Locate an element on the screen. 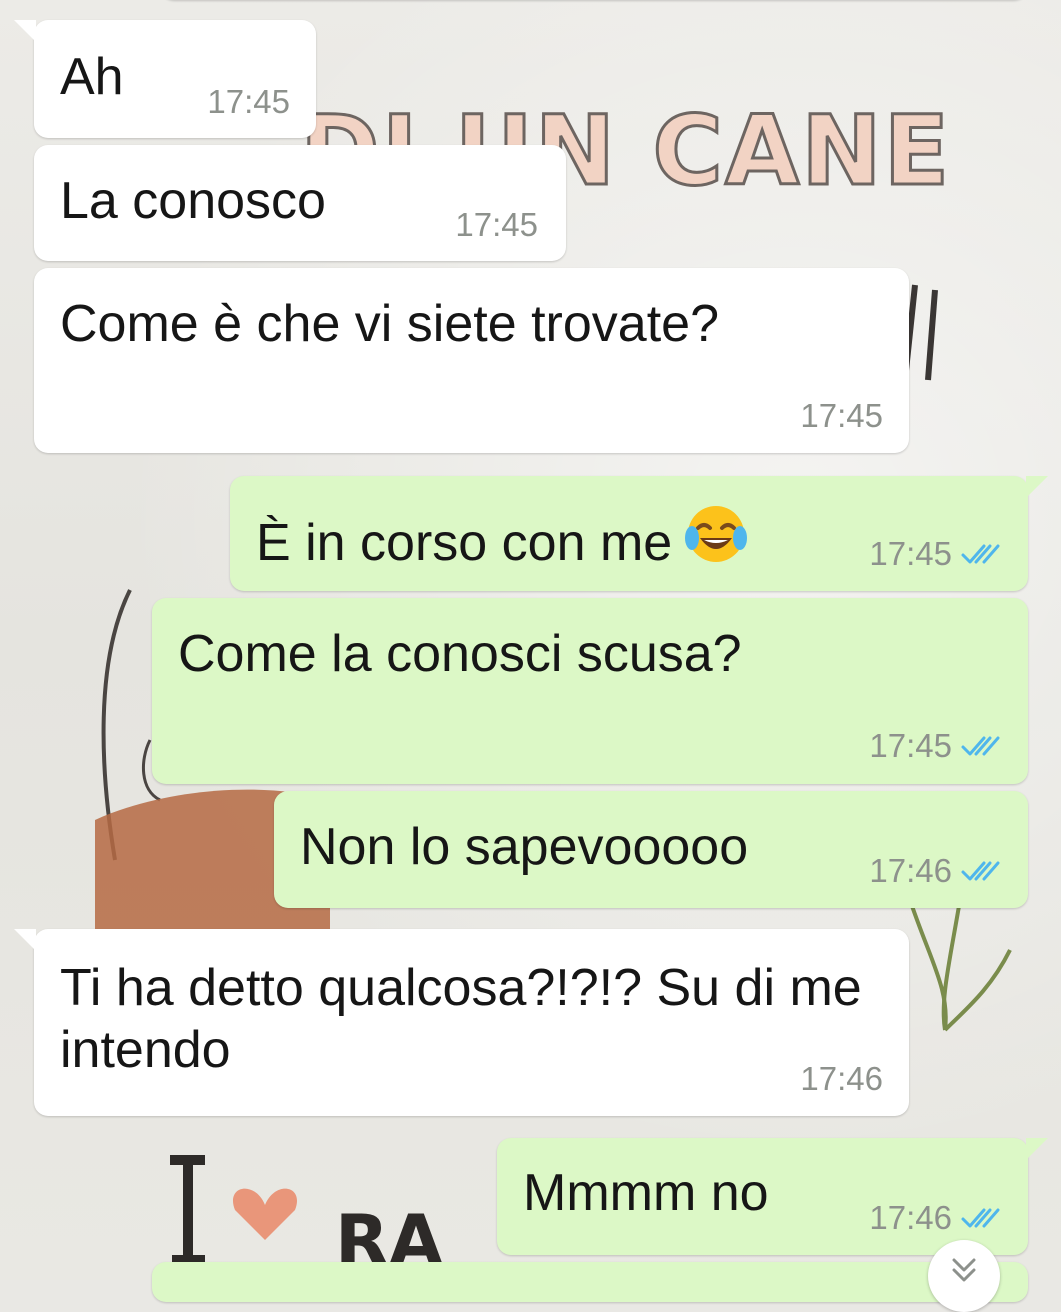 Image resolution: width=1061 pixels, height=1312 pixels. message-text: Mmmm no is located at coordinates (646, 1193).